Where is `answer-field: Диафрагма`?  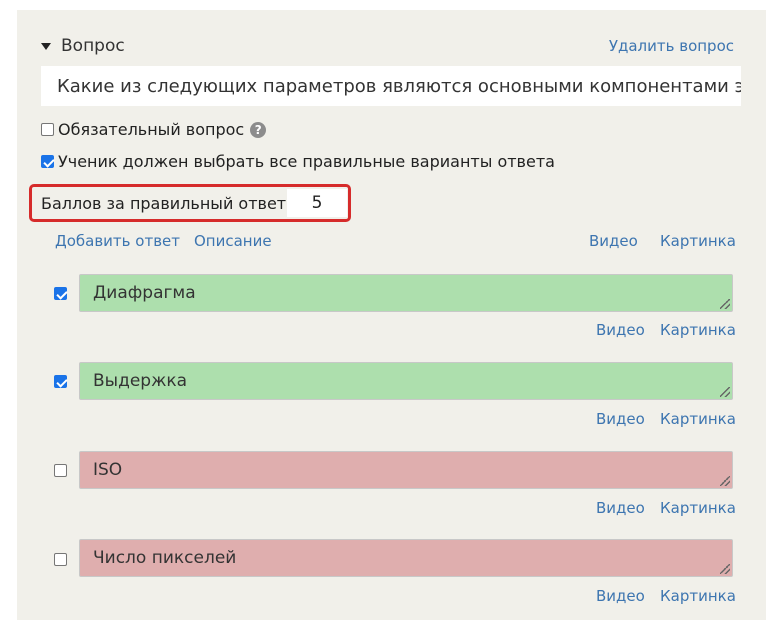
answer-field: Диафрагма is located at coordinates (406, 293).